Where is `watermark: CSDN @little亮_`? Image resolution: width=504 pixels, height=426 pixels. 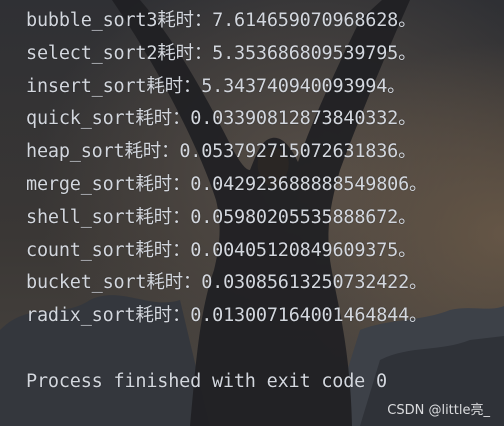 watermark: CSDN @little亮_ is located at coordinates (438, 410).